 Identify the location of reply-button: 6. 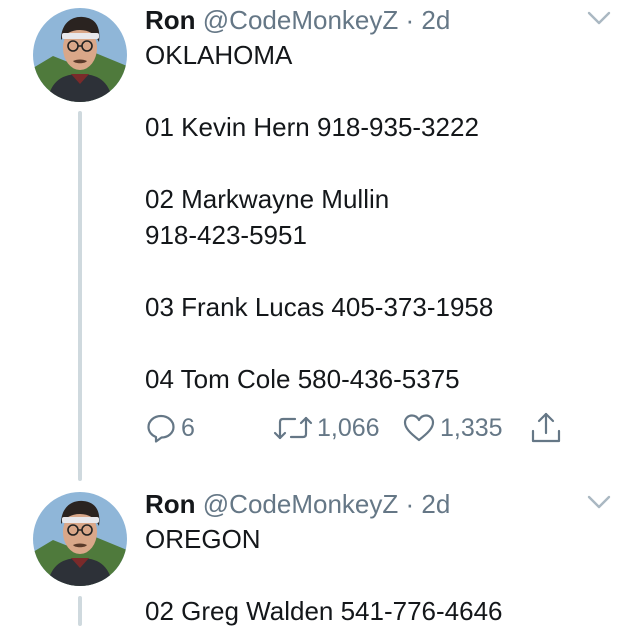
(170, 428).